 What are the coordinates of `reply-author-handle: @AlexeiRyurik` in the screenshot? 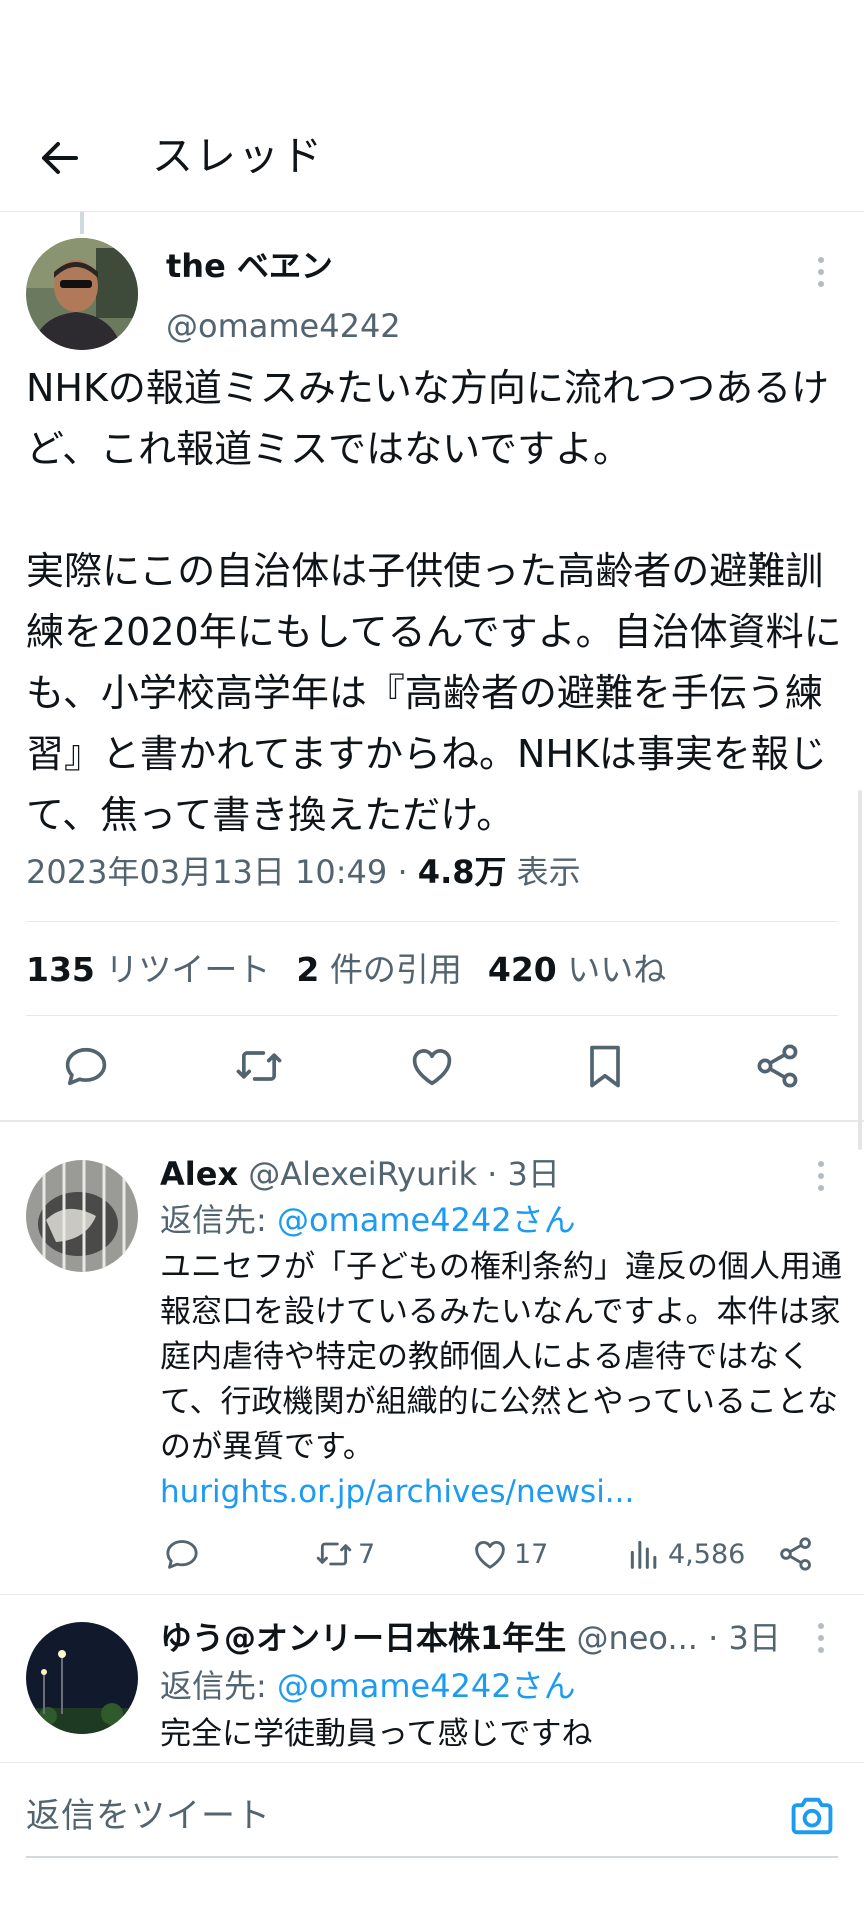 It's located at (357, 1174).